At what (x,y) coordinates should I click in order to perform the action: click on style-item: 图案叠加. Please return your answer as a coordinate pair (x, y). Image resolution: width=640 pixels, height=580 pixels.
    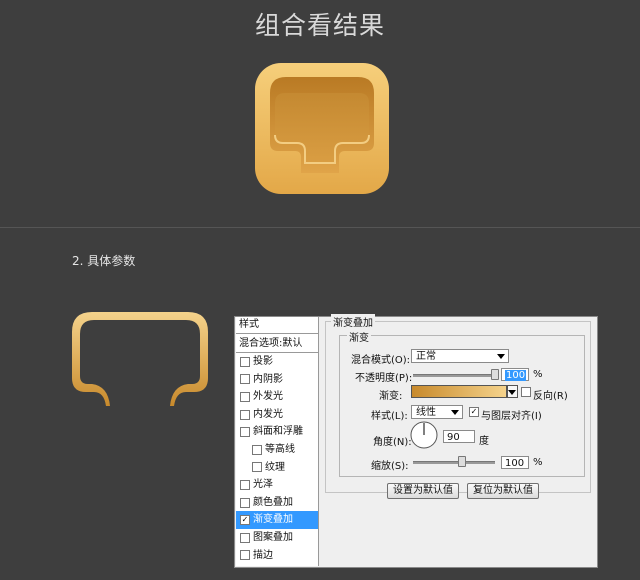
    Looking at the image, I should click on (277, 538).